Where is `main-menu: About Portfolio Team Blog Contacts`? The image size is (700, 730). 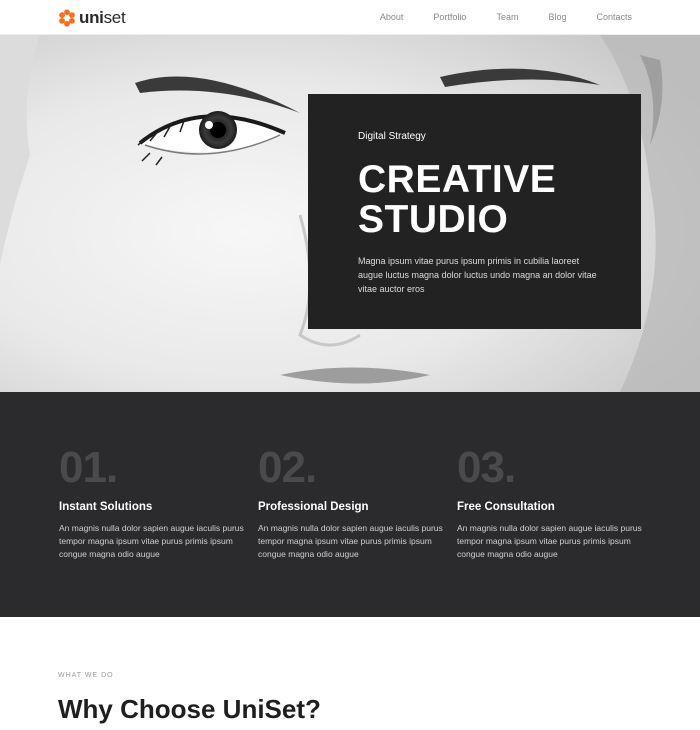
main-menu: About Portfolio Team Blog Contacts is located at coordinates (506, 17).